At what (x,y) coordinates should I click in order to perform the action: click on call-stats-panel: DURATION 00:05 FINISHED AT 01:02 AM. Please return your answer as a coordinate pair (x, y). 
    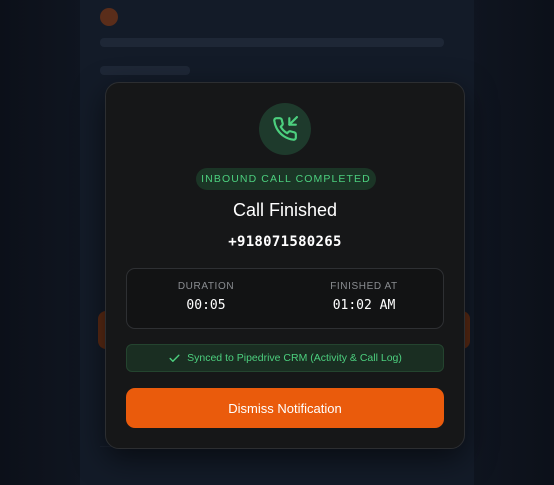
    Looking at the image, I should click on (285, 298).